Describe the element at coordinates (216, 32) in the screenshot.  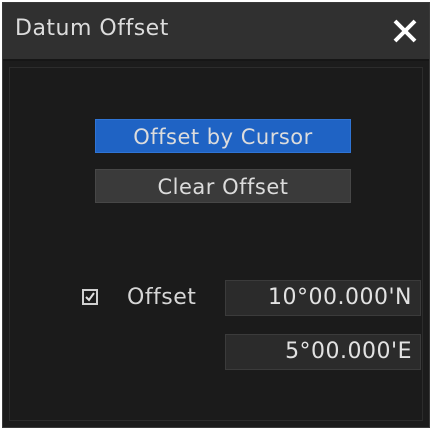
I see `title-bar: Datum Offset` at that location.